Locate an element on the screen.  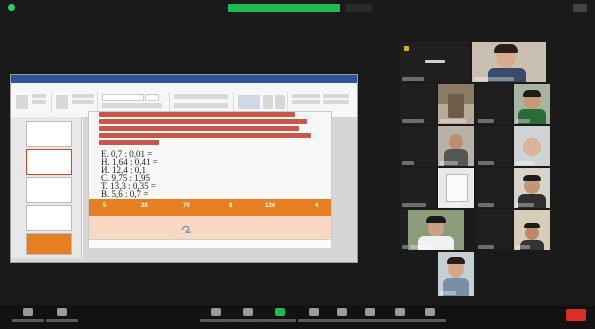
record-icon is located at coordinates (314, 312).